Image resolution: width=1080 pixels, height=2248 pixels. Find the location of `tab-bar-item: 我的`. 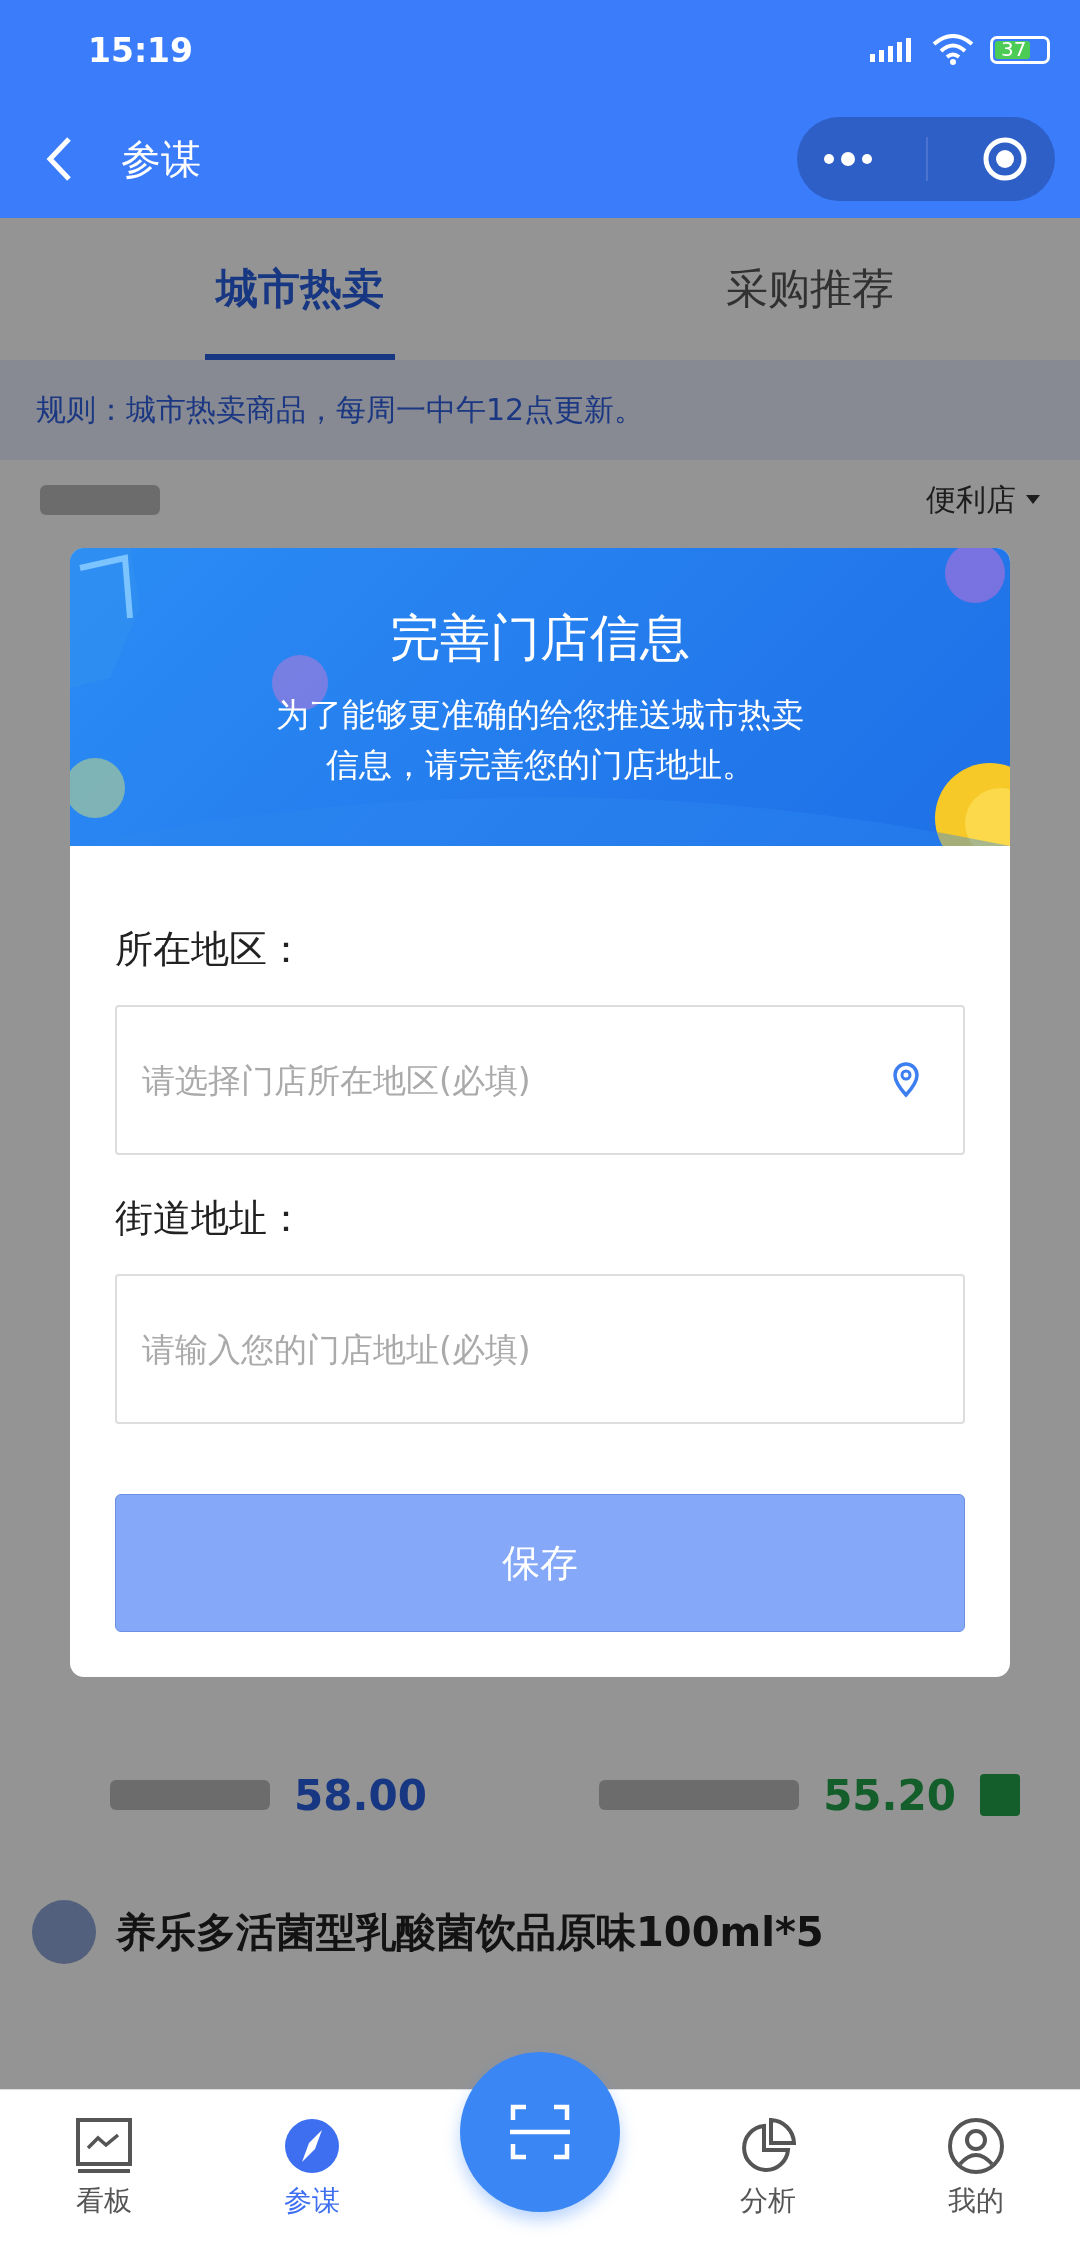

tab-bar-item: 我的 is located at coordinates (976, 2169).